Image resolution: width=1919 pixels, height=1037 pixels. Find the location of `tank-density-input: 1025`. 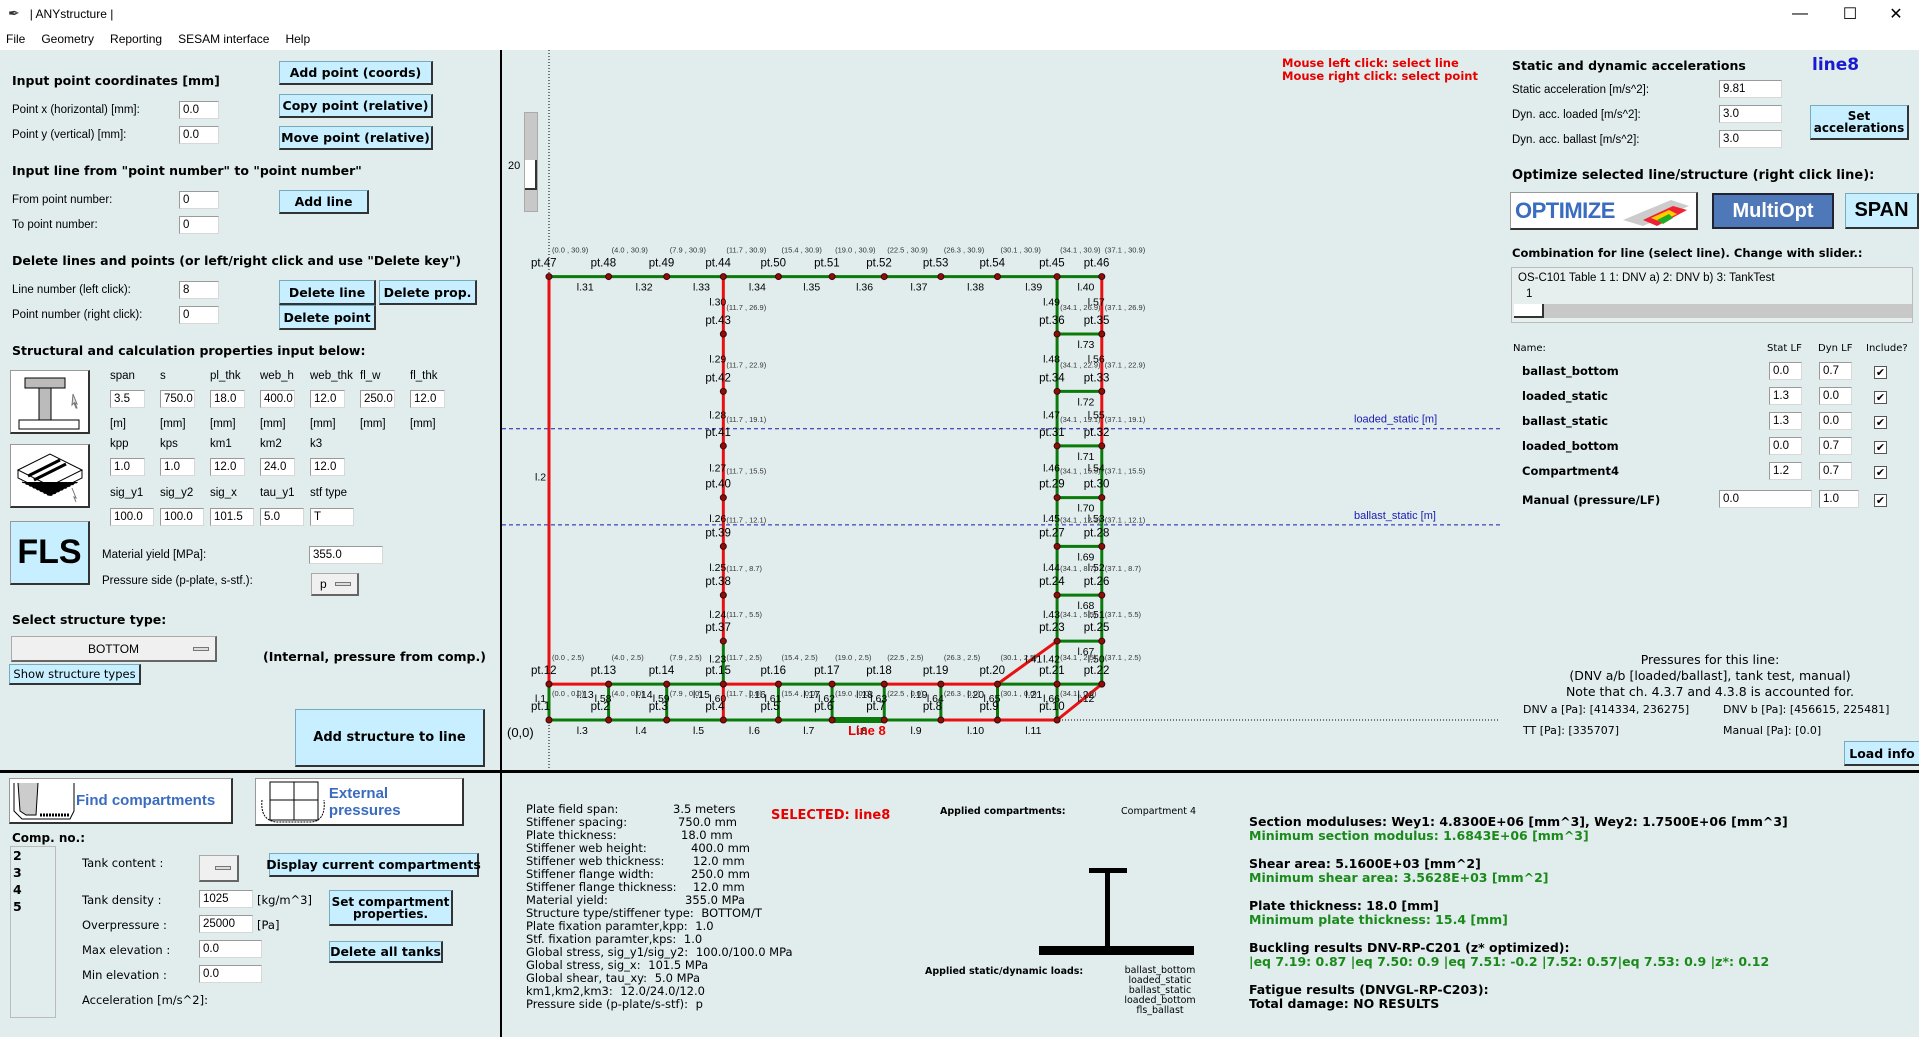

tank-density-input: 1025 is located at coordinates (226, 899).